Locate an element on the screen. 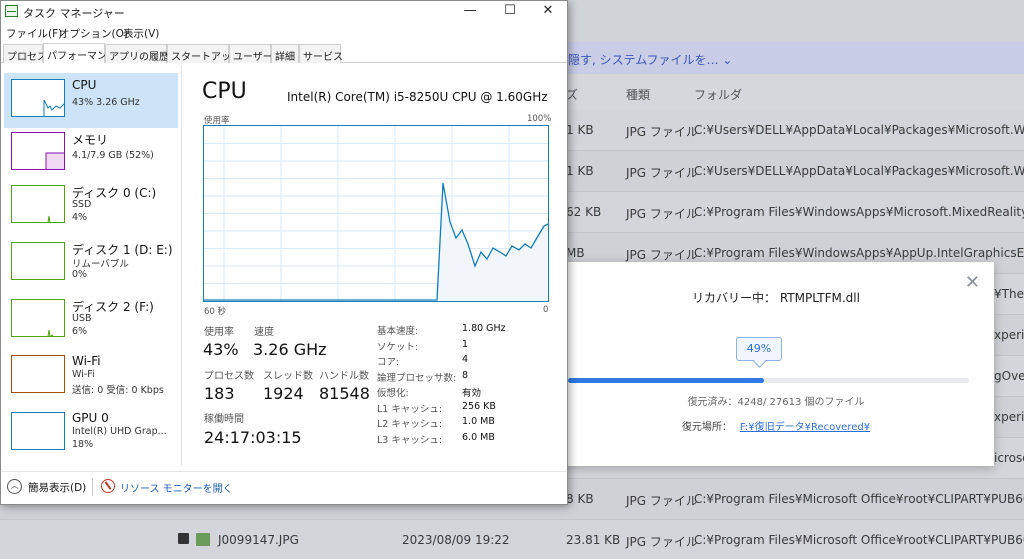  chevron-up-icon: ︿ is located at coordinates (14, 486).